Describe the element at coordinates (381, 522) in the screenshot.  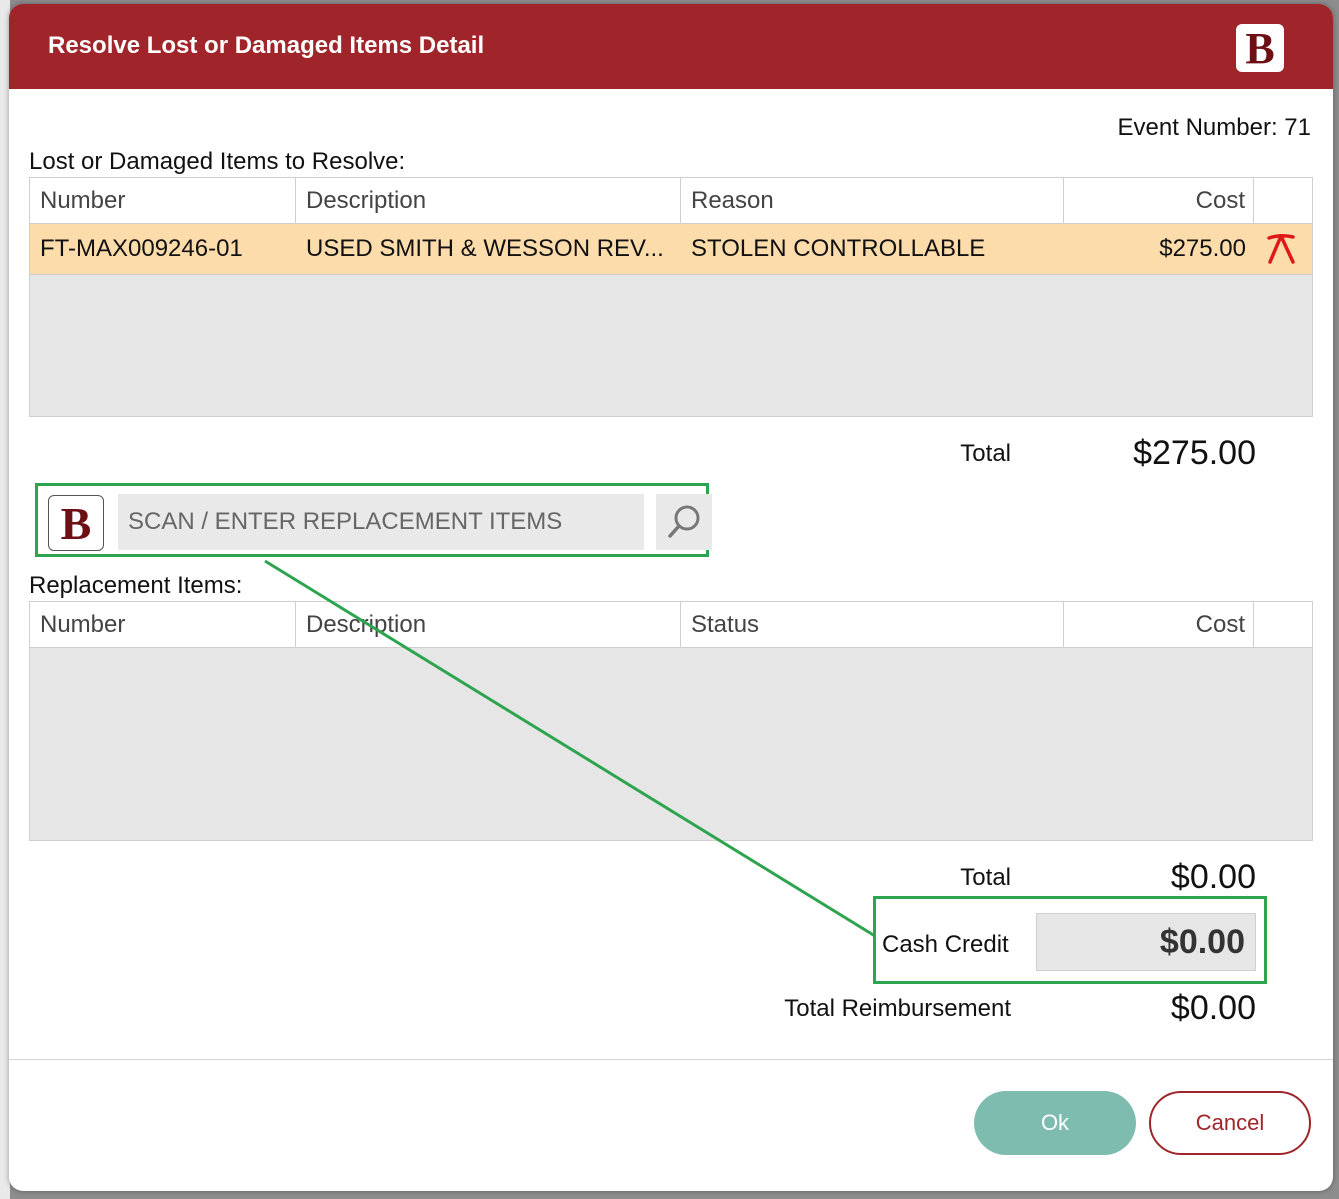
I see `scan-input` at that location.